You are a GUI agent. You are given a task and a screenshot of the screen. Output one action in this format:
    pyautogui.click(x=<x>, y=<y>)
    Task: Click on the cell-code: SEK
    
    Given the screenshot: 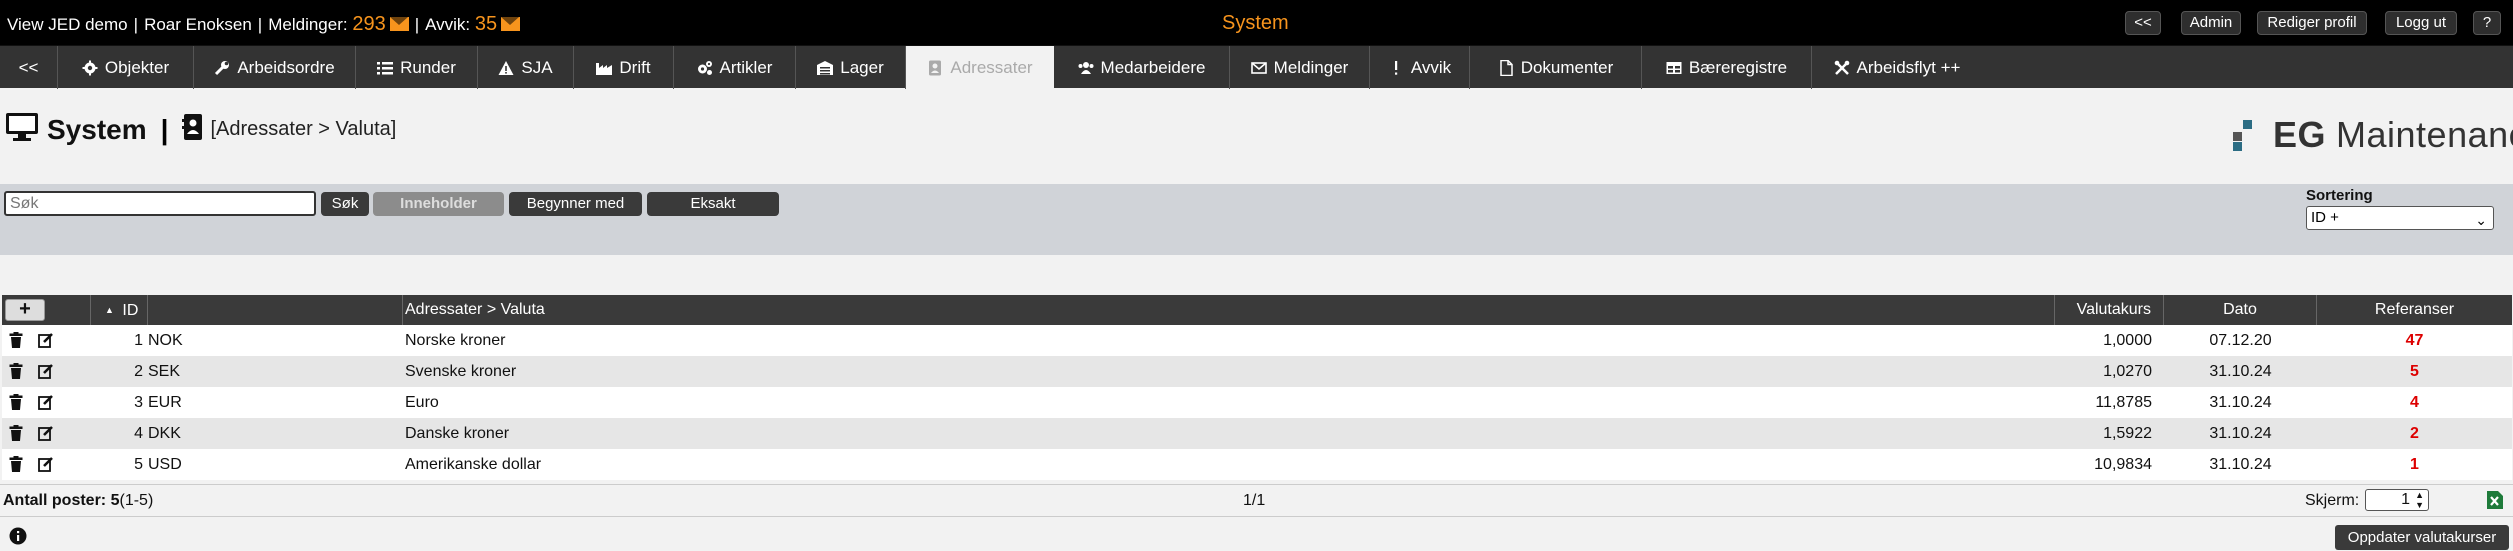 What is the action you would take?
    pyautogui.click(x=164, y=371)
    